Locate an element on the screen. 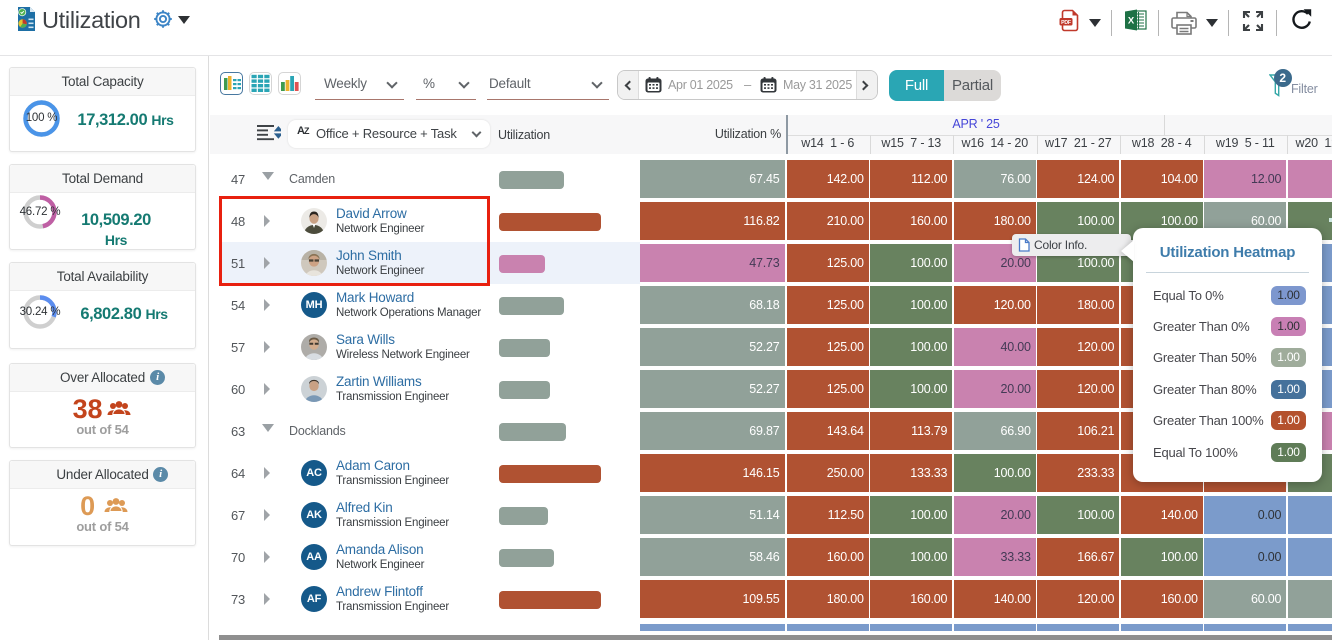 The height and width of the screenshot is (640, 1332). svg-text: PDF is located at coordinates (1066, 23).